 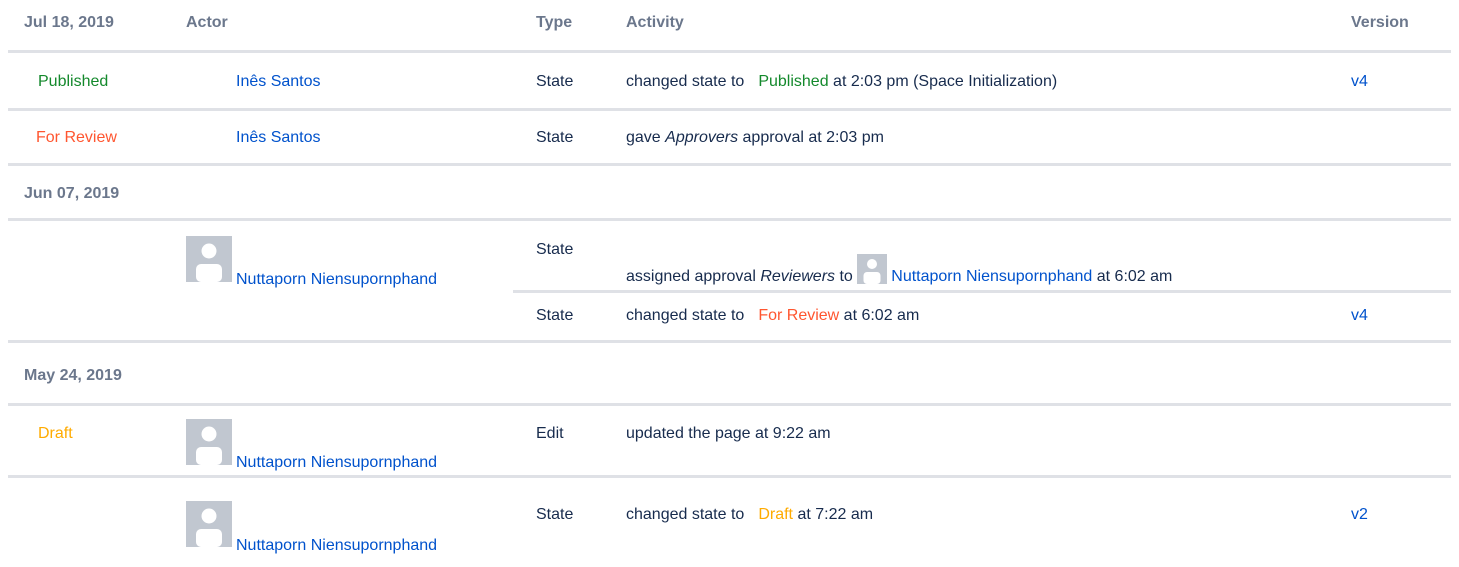 I want to click on activity-prefix: assigned approval, so click(x=691, y=276).